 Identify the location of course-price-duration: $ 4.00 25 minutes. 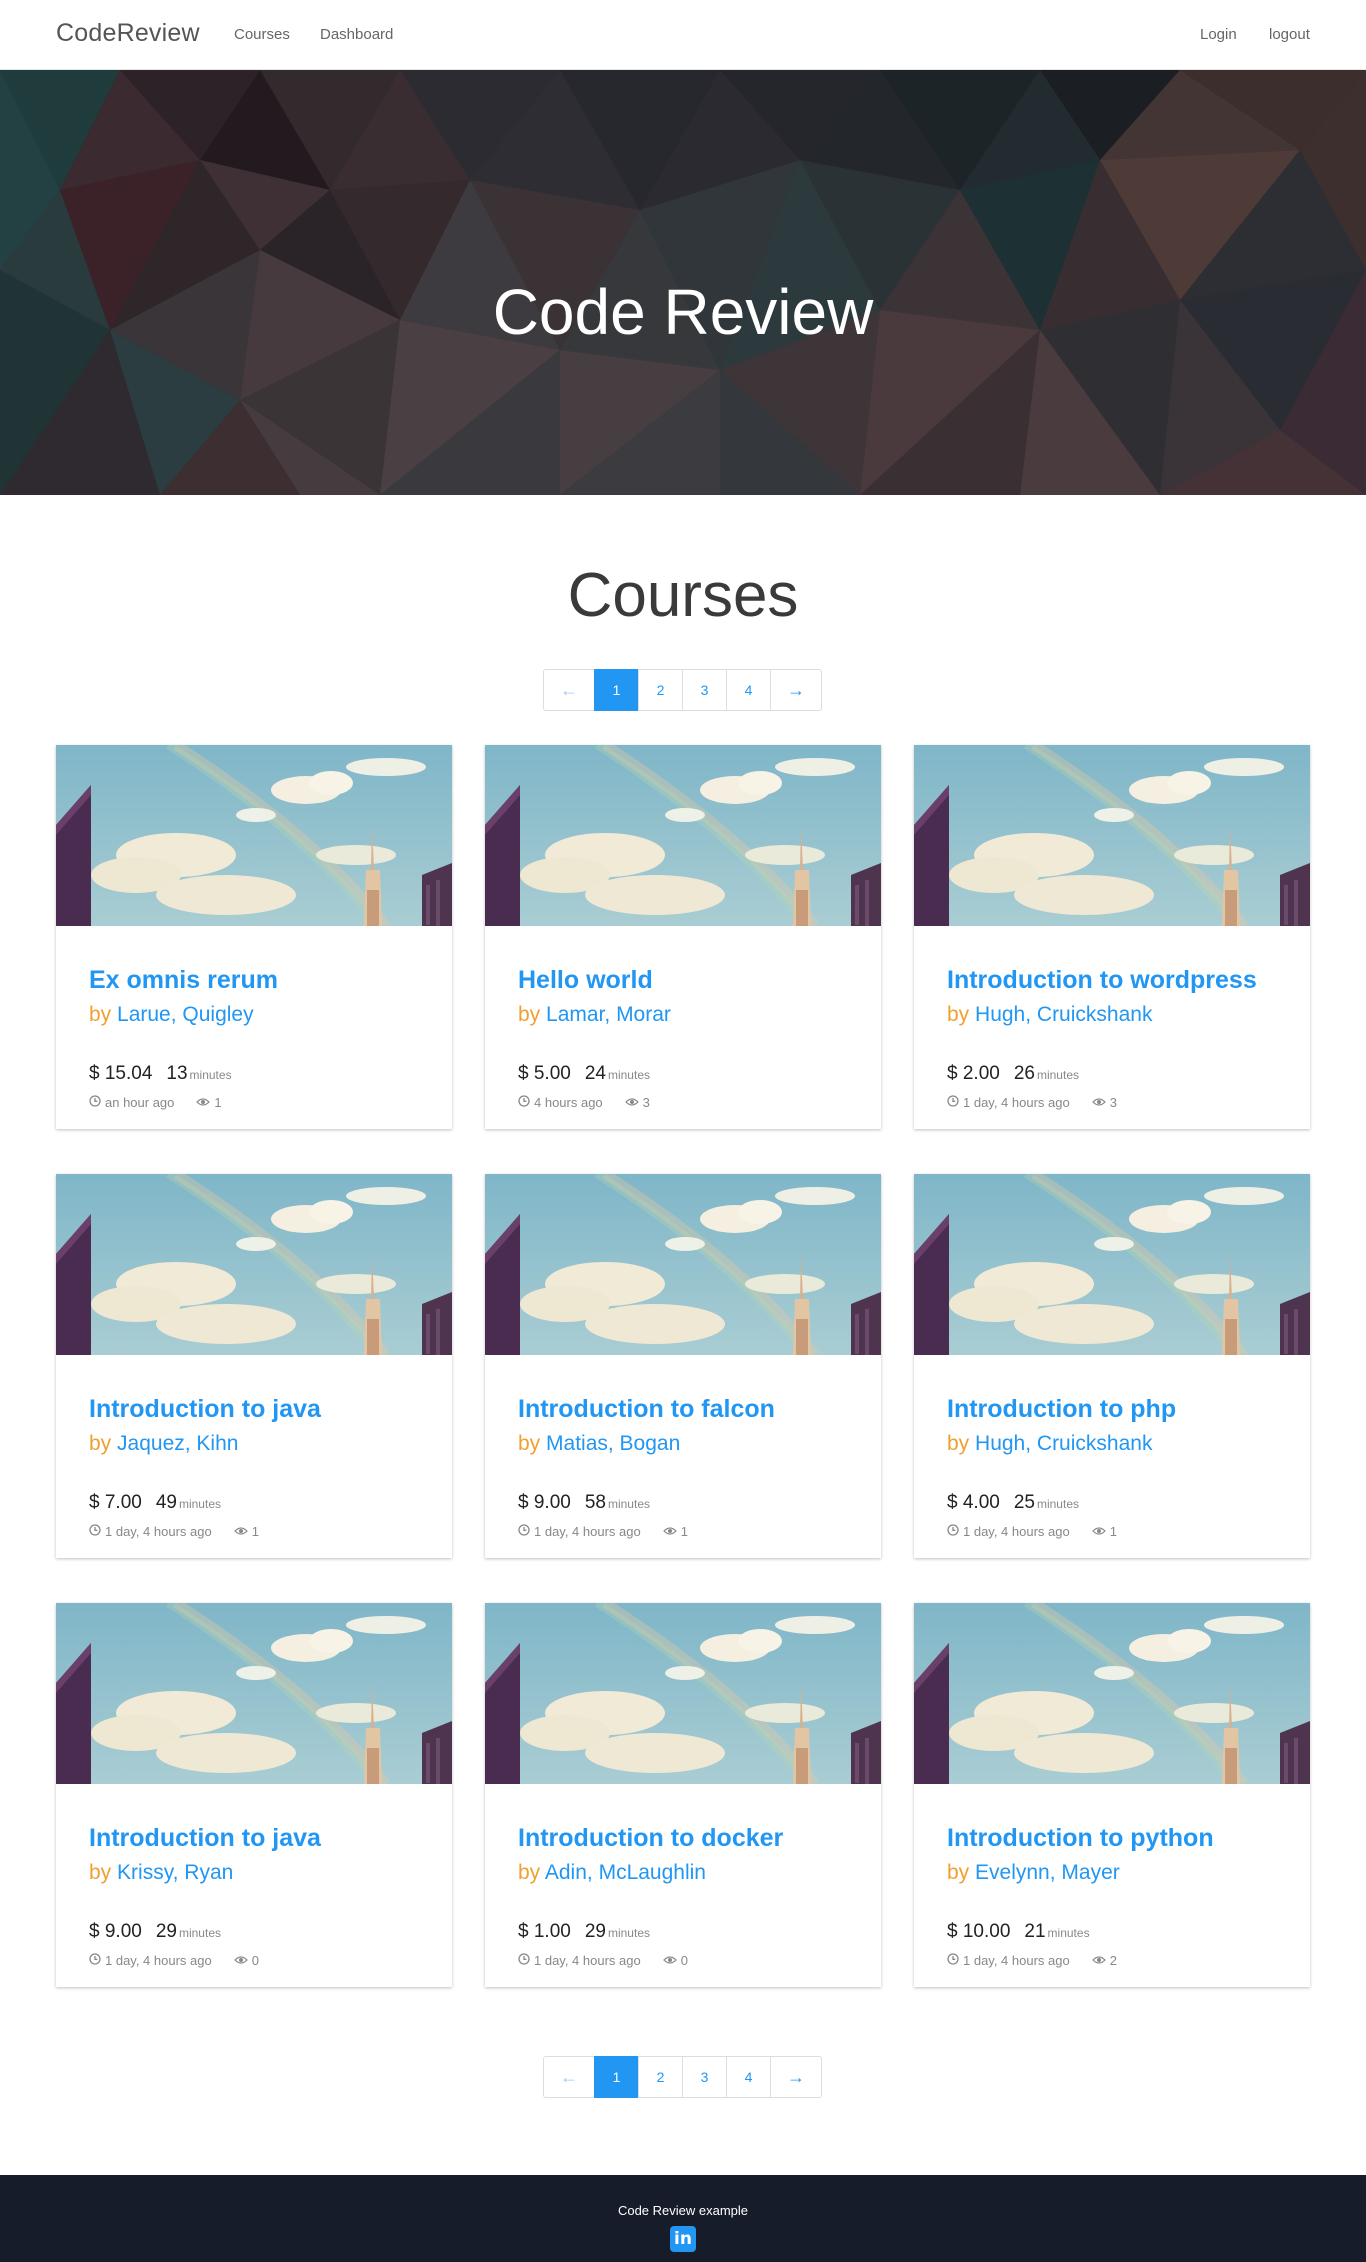
(1013, 1503).